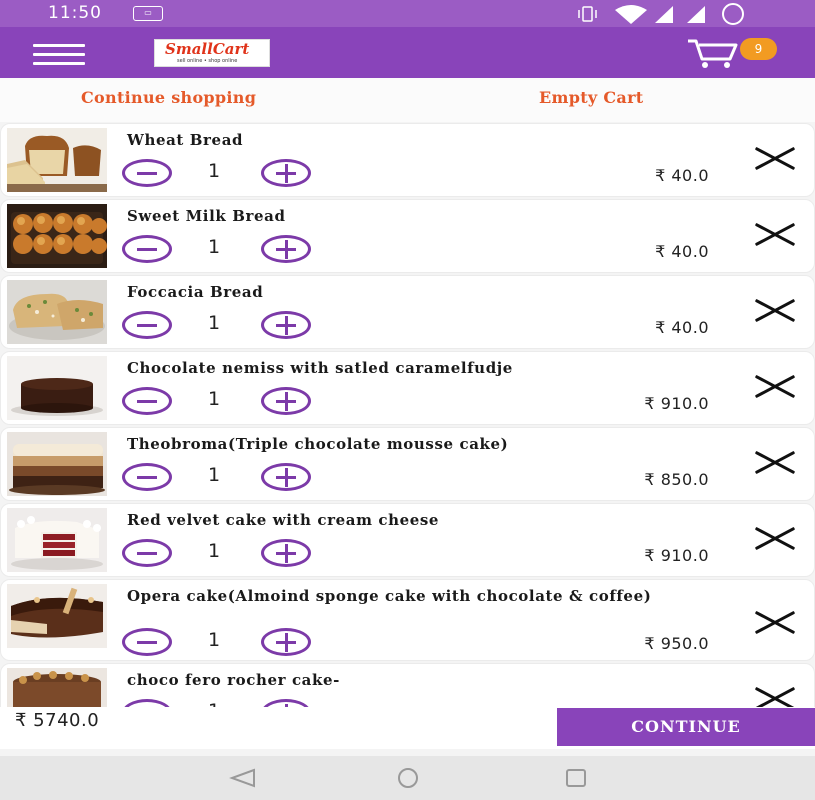 This screenshot has width=815, height=800. I want to click on product-image-foccacia, so click(57, 312).